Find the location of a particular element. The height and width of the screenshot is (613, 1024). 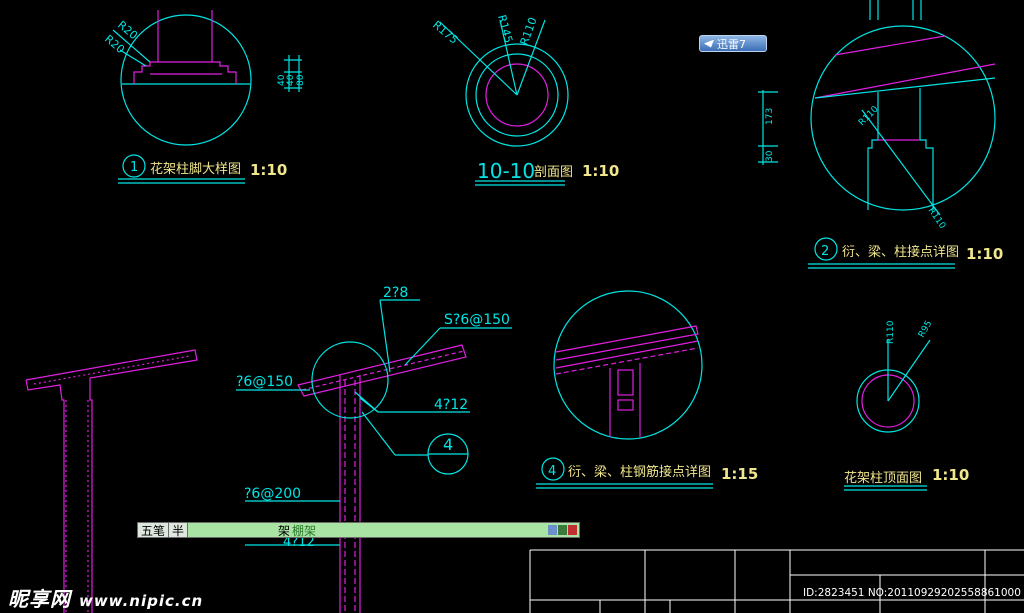

top-plan-title: 花架柱顶面图 is located at coordinates (883, 478).